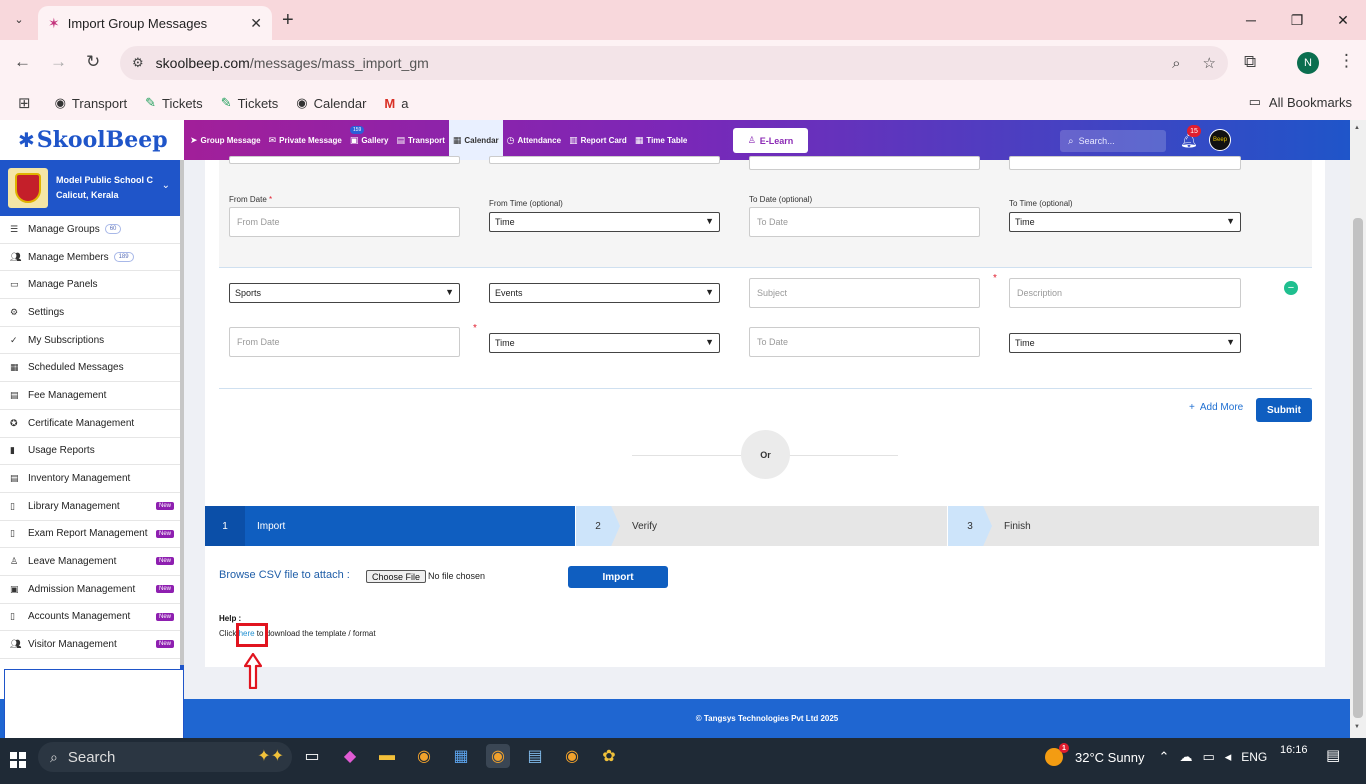 The image size is (1366, 784). What do you see at coordinates (90, 188) in the screenshot?
I see `school-selector: Model Public School C Calicut, Kerala ⌄` at bounding box center [90, 188].